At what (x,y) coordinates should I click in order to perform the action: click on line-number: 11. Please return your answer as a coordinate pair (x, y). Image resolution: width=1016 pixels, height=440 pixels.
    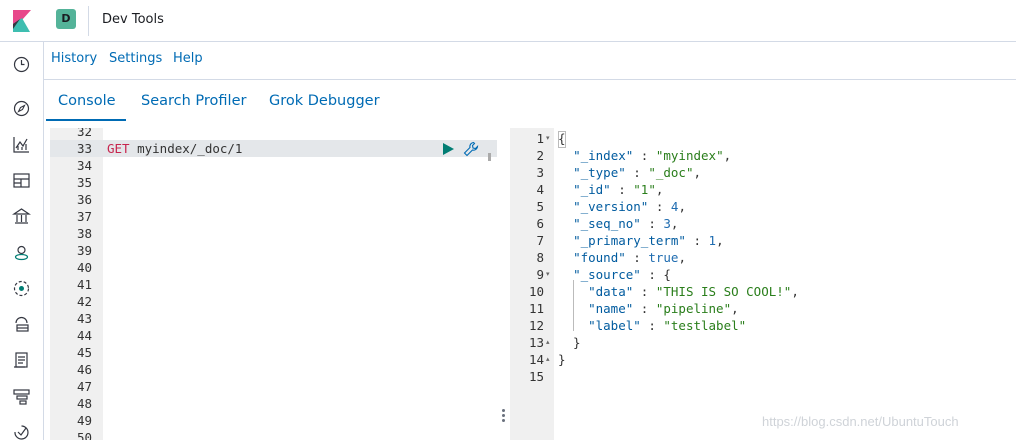
    Looking at the image, I should click on (536, 308).